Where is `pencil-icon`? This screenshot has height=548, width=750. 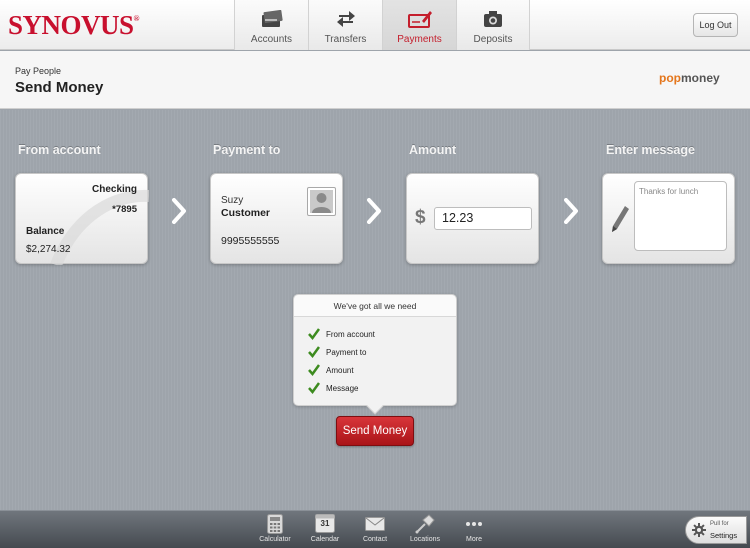
pencil-icon is located at coordinates (620, 219).